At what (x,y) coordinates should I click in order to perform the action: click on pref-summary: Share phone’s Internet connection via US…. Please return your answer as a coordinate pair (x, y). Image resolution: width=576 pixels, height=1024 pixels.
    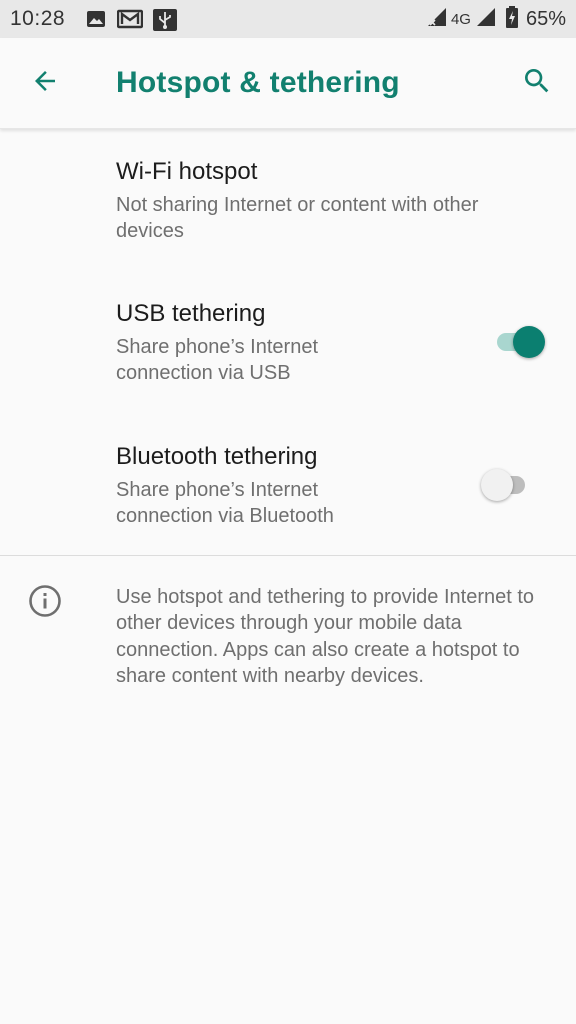
    Looking at the image, I should click on (217, 360).